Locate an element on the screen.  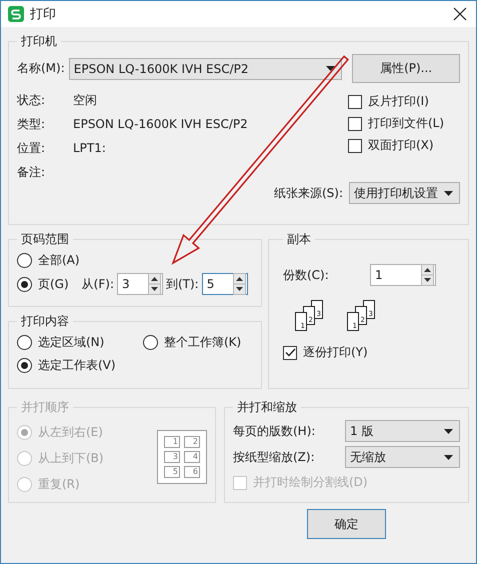
radio-label: 重复(R) is located at coordinates (59, 484).